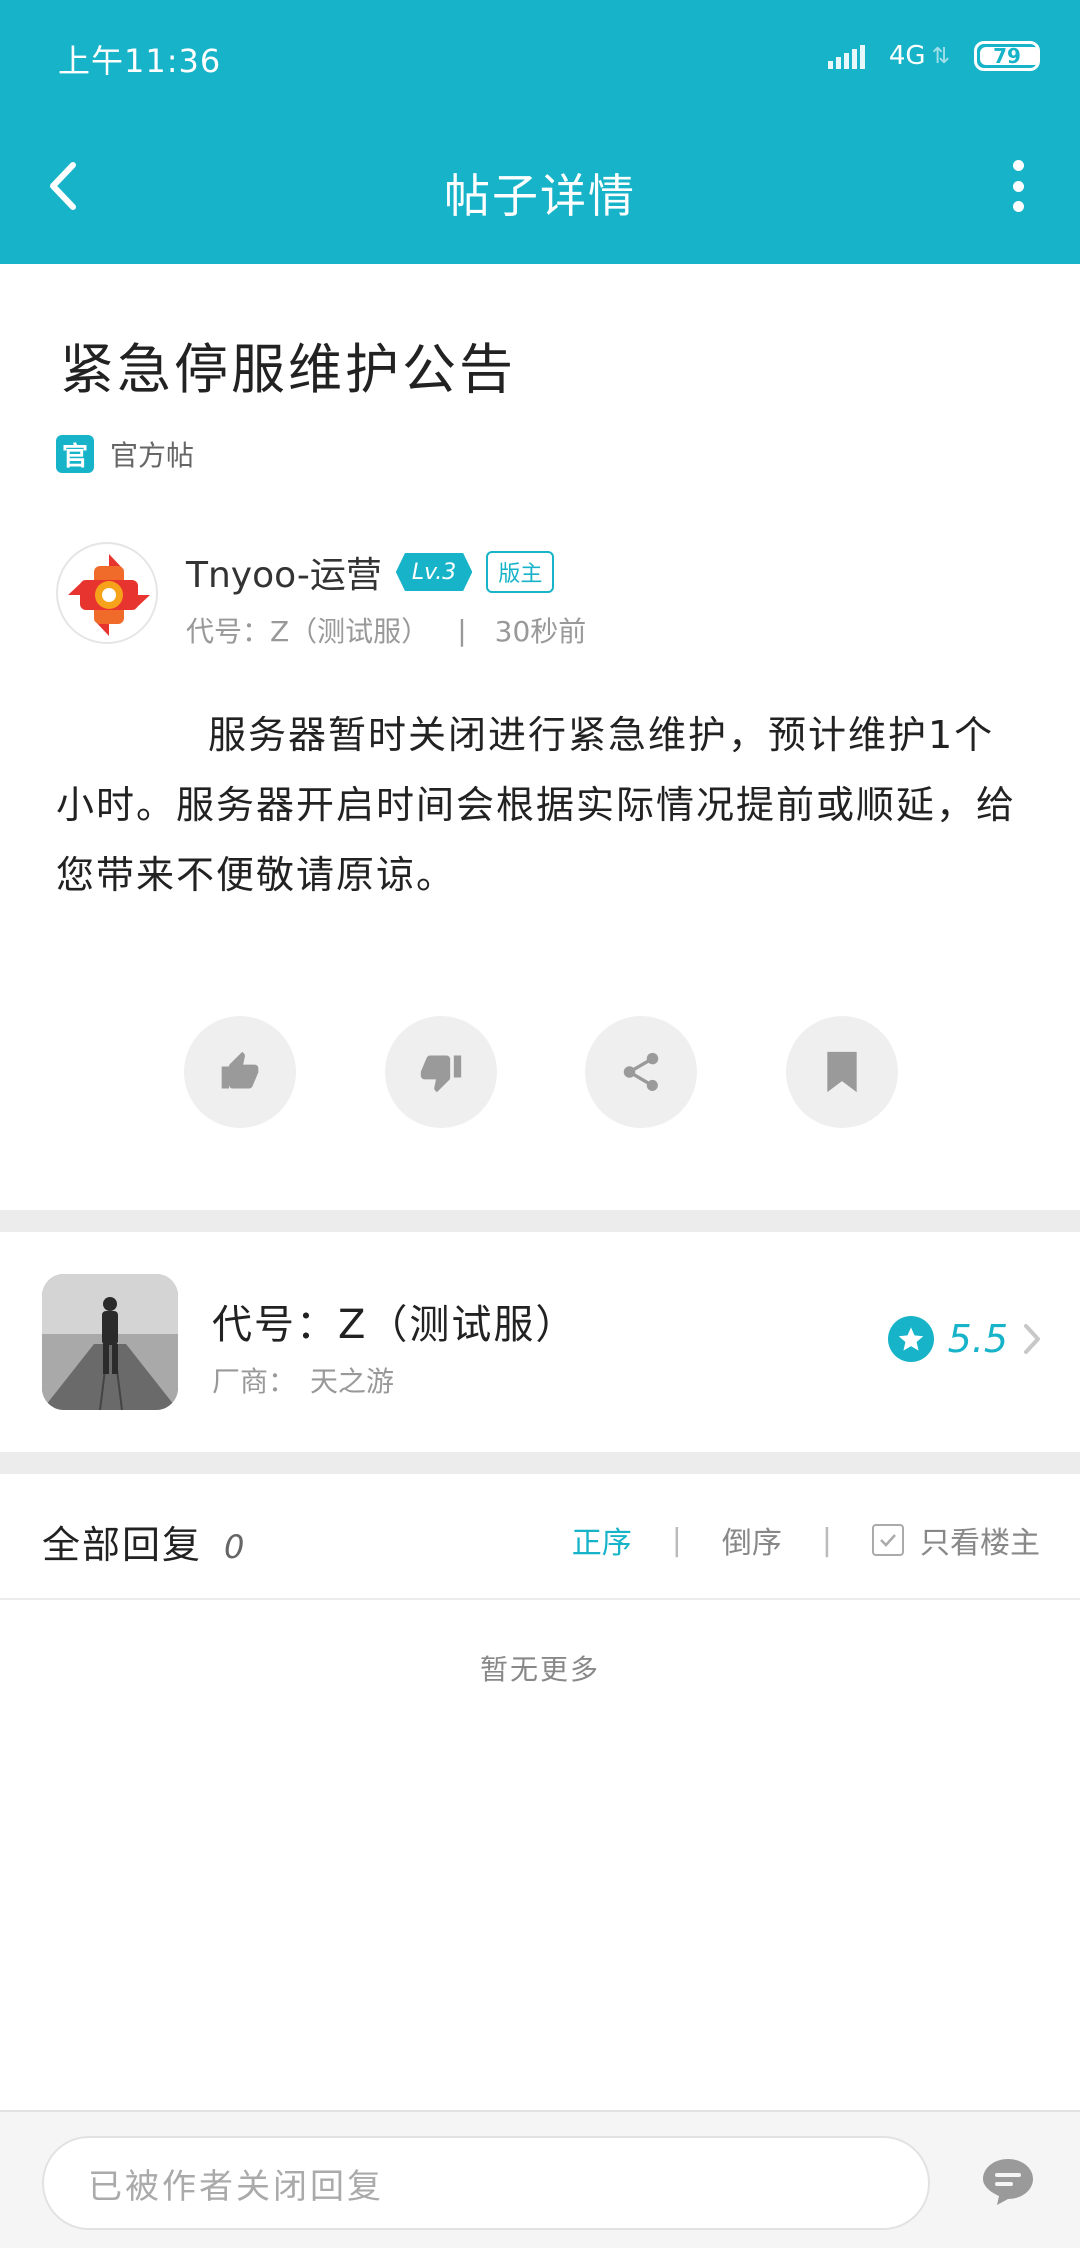 This screenshot has height=2248, width=1080. Describe the element at coordinates (288, 369) in the screenshot. I see `post-title: 紧急停服维护公告` at that location.